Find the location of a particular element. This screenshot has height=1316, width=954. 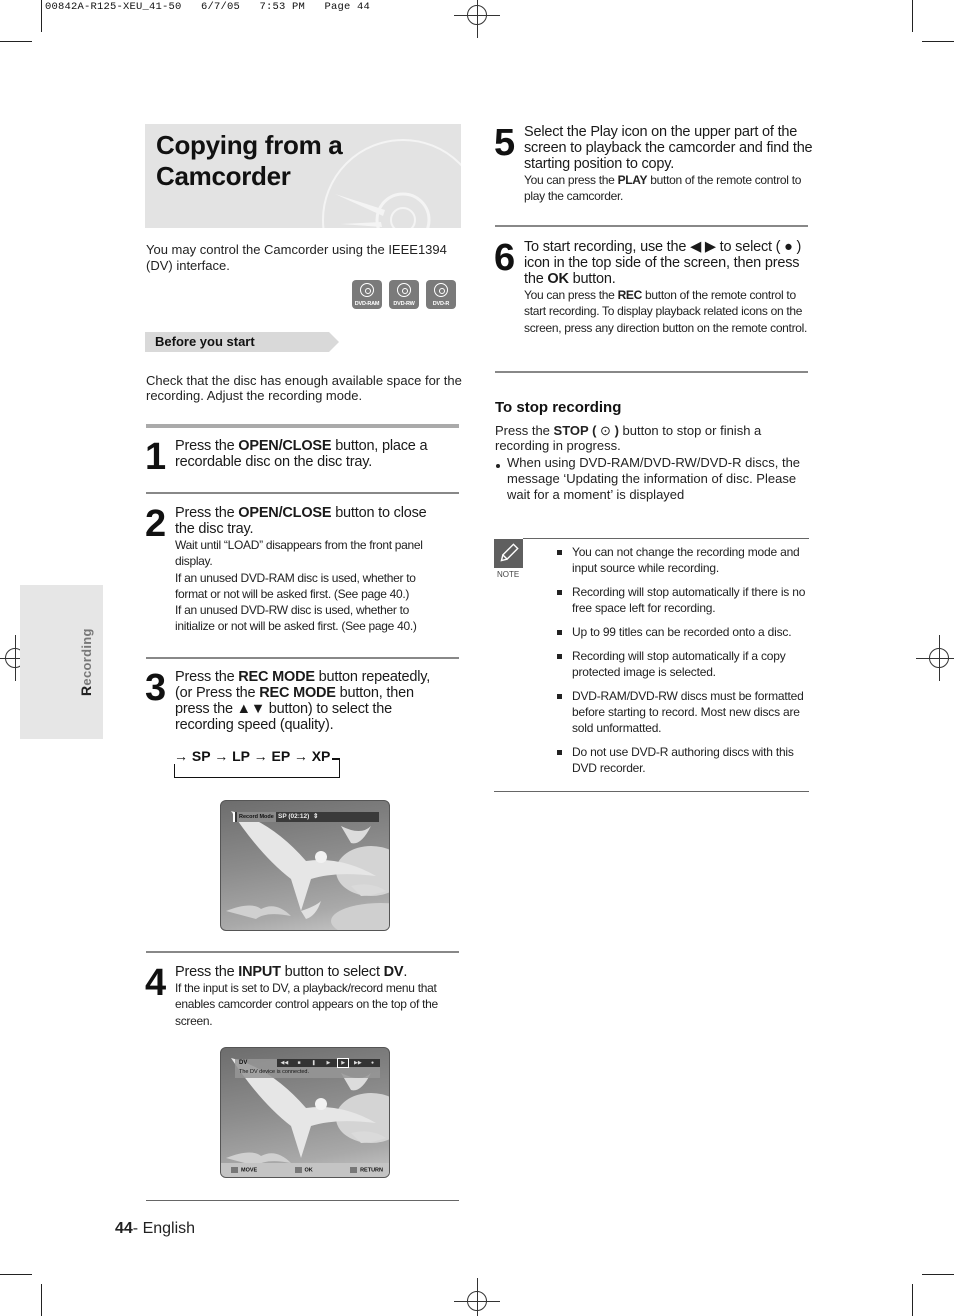

ok-hint: OK is located at coordinates (303, 1169).